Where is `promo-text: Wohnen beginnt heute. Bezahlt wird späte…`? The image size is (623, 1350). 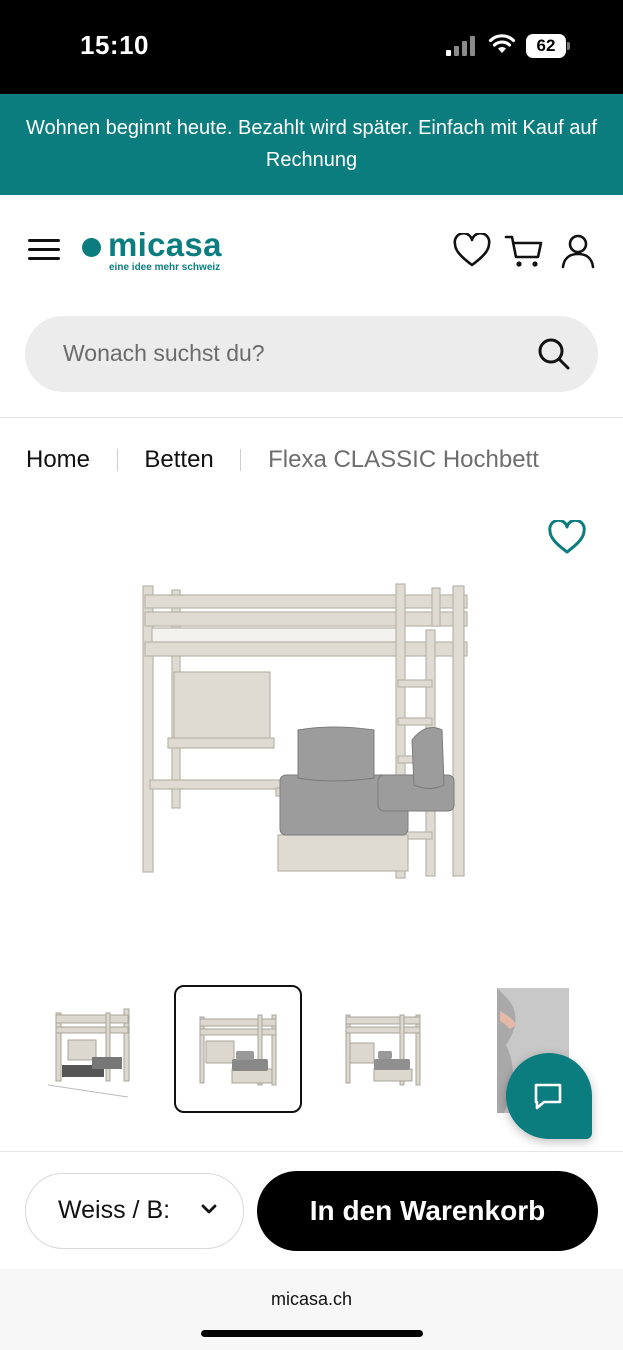
promo-text: Wohnen beginnt heute. Bezahlt wird späte… is located at coordinates (311, 144).